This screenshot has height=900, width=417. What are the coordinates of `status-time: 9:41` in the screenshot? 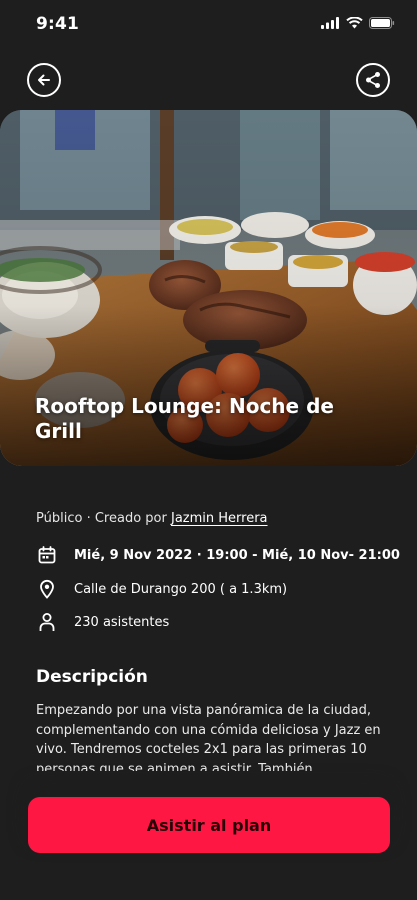 It's located at (58, 24).